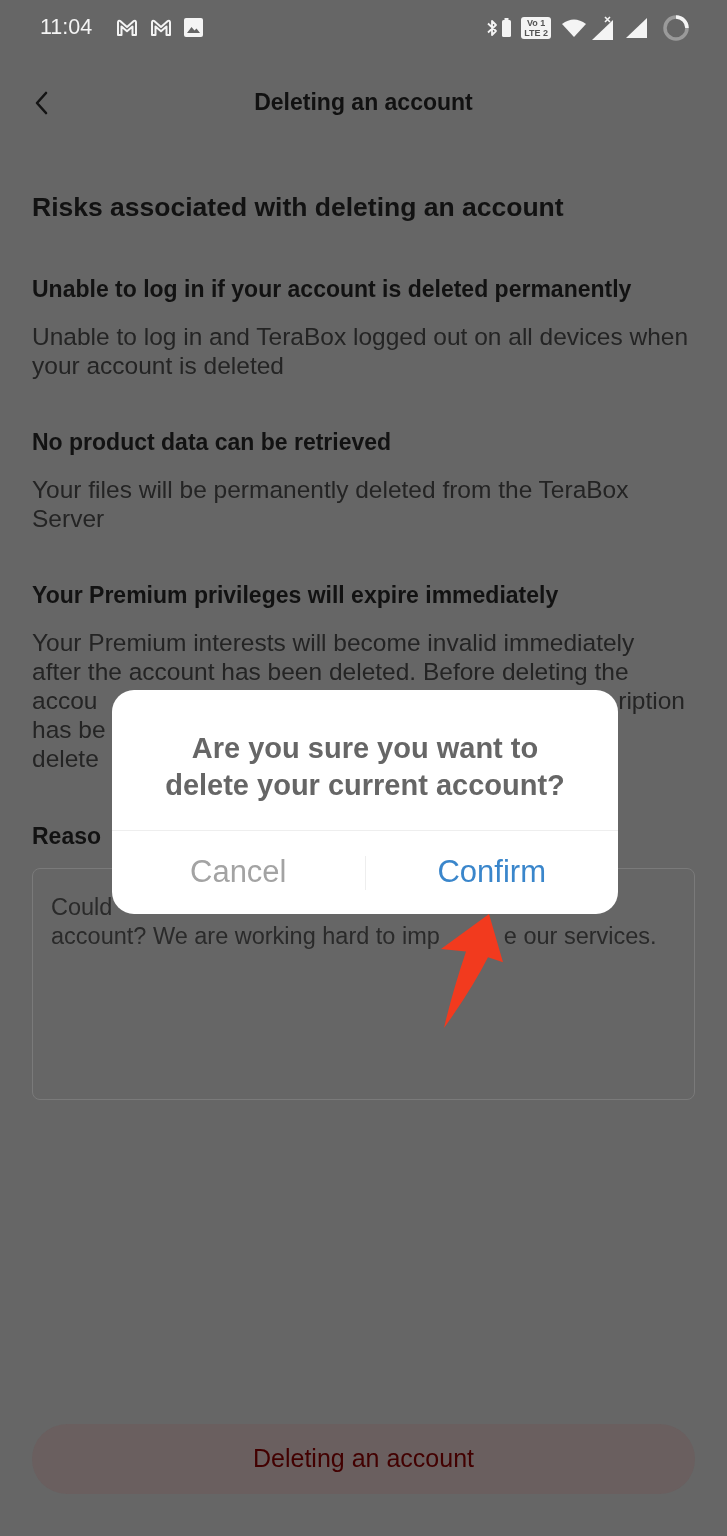 The height and width of the screenshot is (1536, 727). I want to click on risk-description: Unable to log in and TeraBox logged out on all devices when your account is deleted, so click(361, 351).